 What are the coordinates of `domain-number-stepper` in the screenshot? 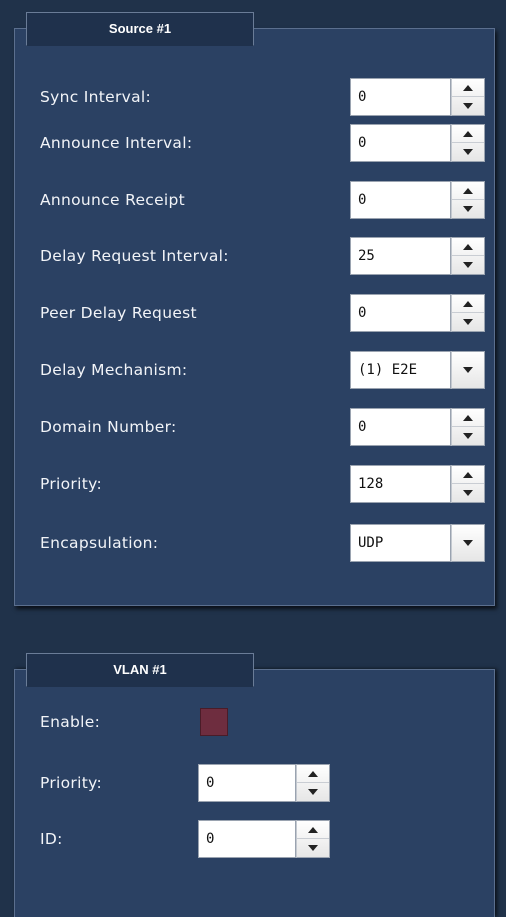 It's located at (468, 427).